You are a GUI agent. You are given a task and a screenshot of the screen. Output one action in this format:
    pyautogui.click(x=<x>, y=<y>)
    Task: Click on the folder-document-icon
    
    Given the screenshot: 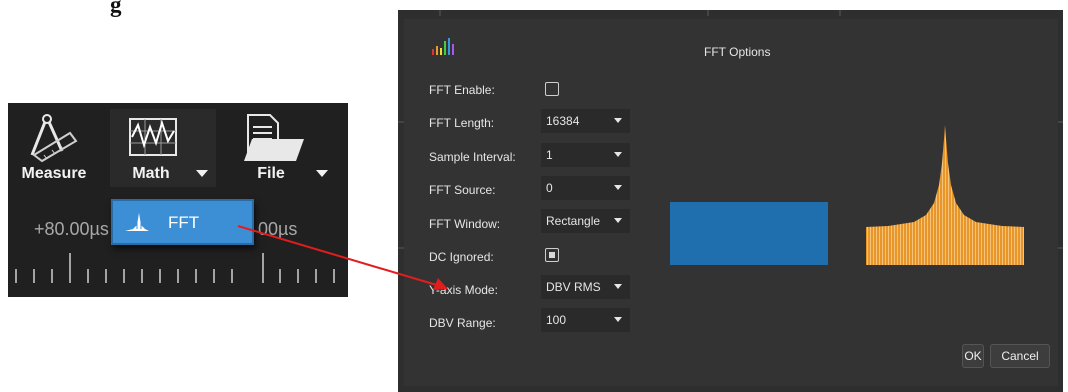 What is the action you would take?
    pyautogui.click(x=274, y=137)
    